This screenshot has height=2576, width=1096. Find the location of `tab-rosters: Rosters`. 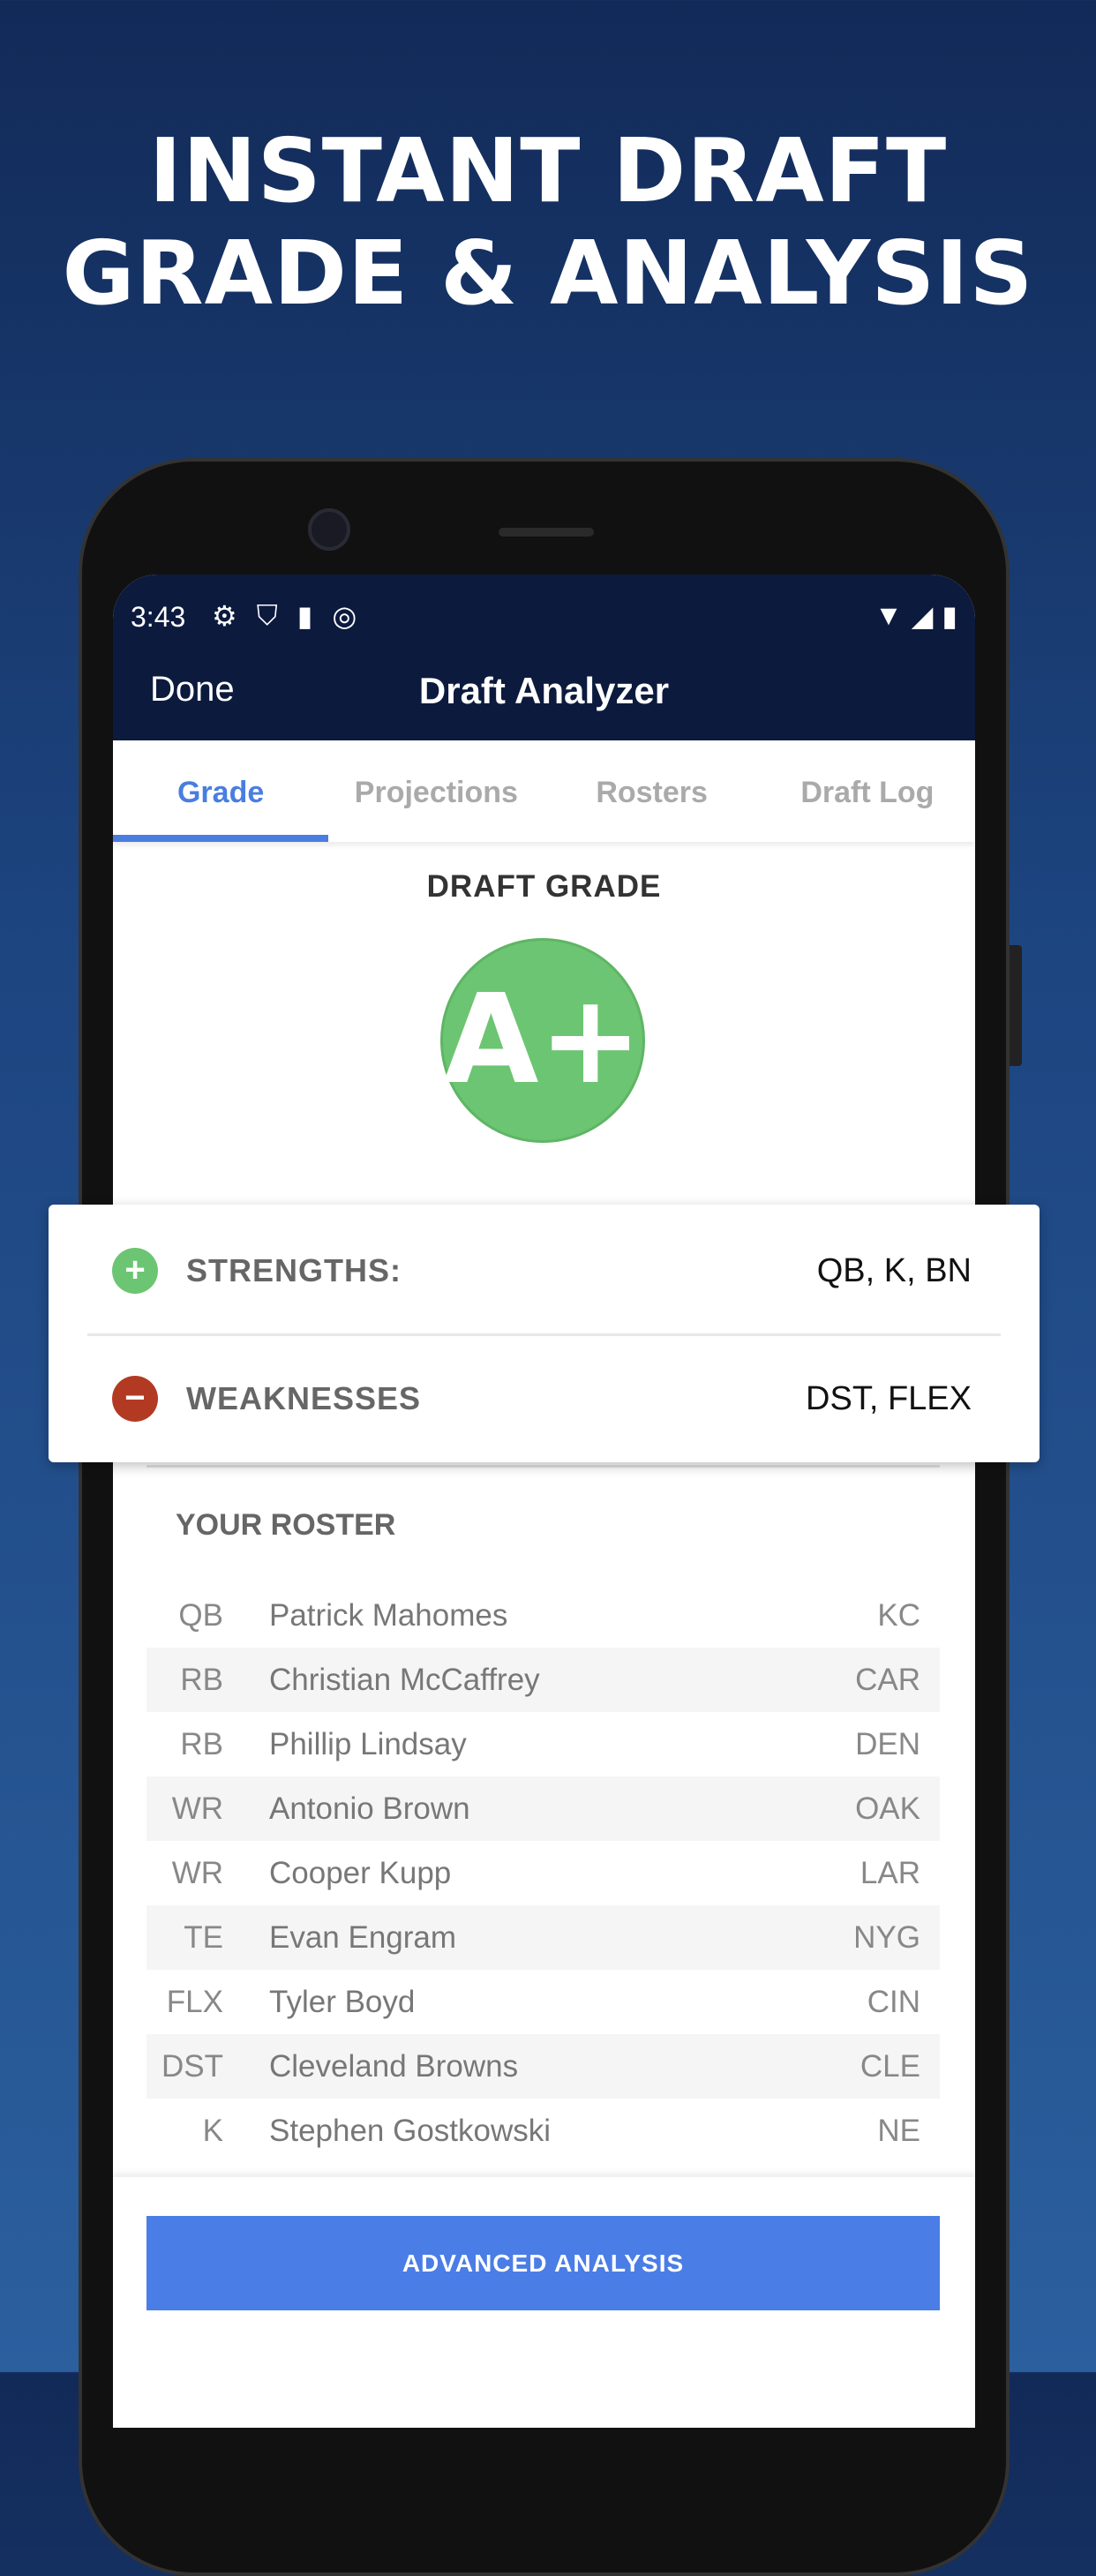

tab-rosters: Rosters is located at coordinates (652, 791).